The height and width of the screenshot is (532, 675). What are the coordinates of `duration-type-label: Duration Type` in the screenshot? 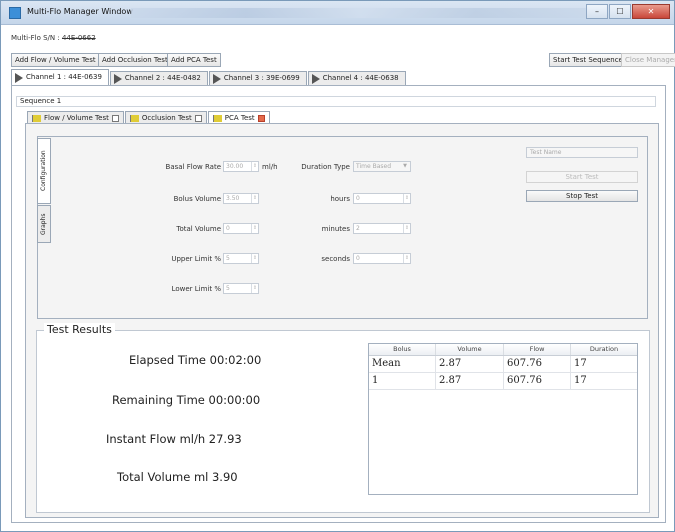 It's located at (325, 167).